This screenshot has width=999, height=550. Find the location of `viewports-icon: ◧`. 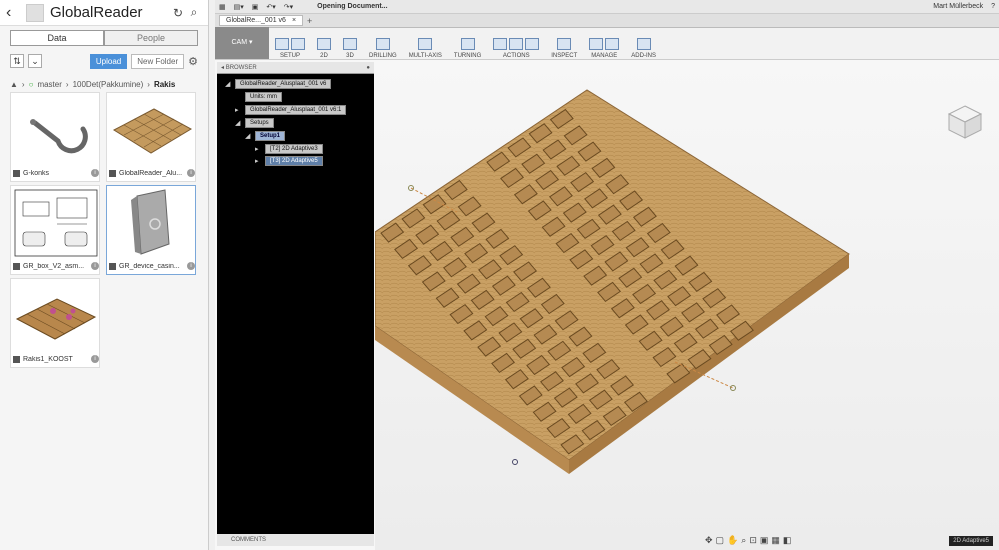

viewports-icon: ◧ is located at coordinates (787, 540).